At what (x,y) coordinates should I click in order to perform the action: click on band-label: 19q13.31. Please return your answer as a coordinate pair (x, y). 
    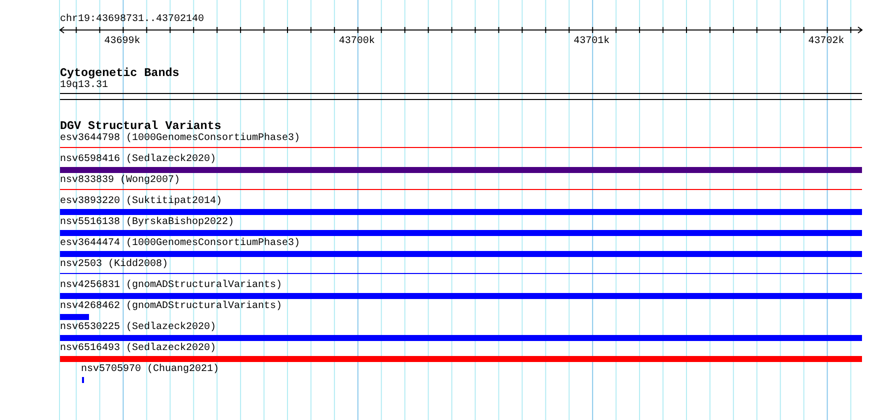
    Looking at the image, I should click on (84, 86).